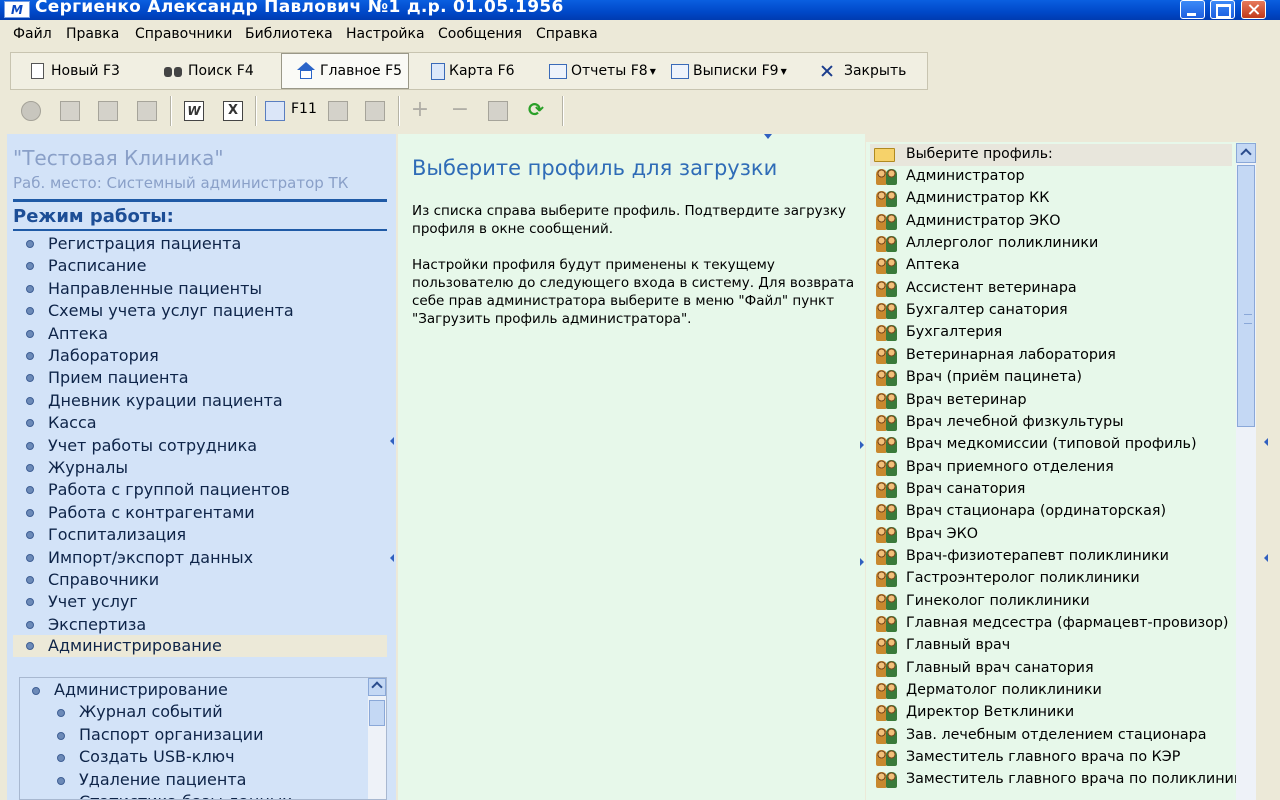 Image resolution: width=1280 pixels, height=800 pixels. I want to click on sub-scrollbar, so click(377, 738).